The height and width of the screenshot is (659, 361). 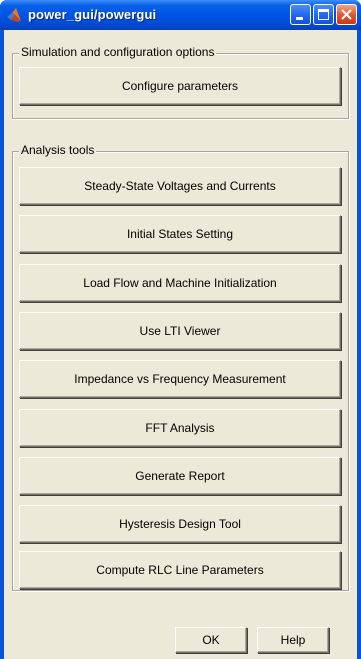 I want to click on load-flow-button: Load Flow and Machine Initialization, so click(x=180, y=283).